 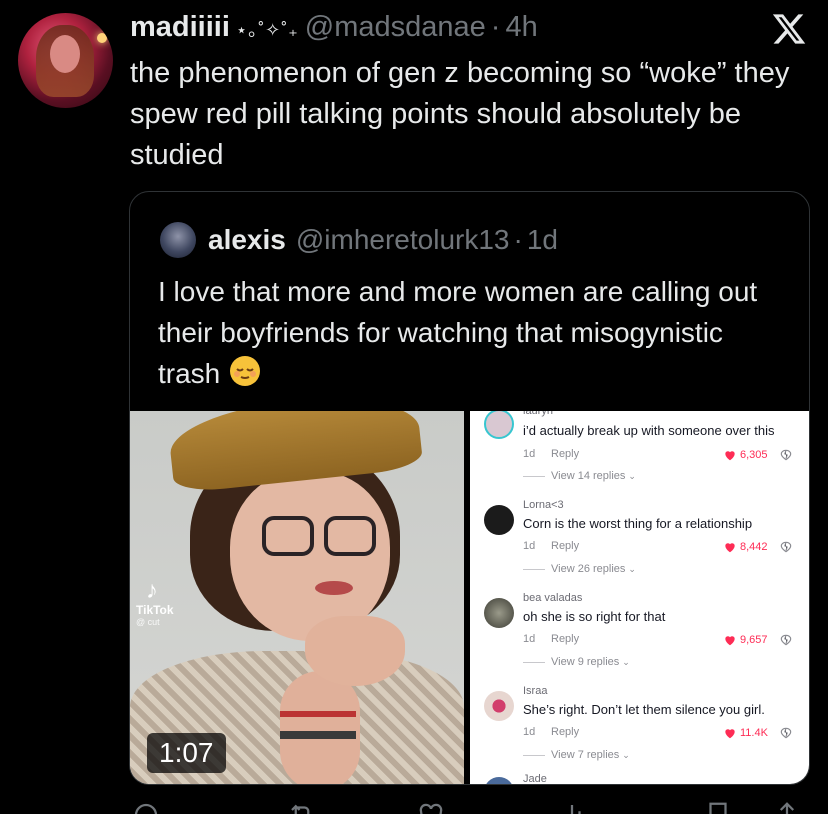 I want to click on view-replies: View 26 replies ⌄, so click(x=579, y=569).